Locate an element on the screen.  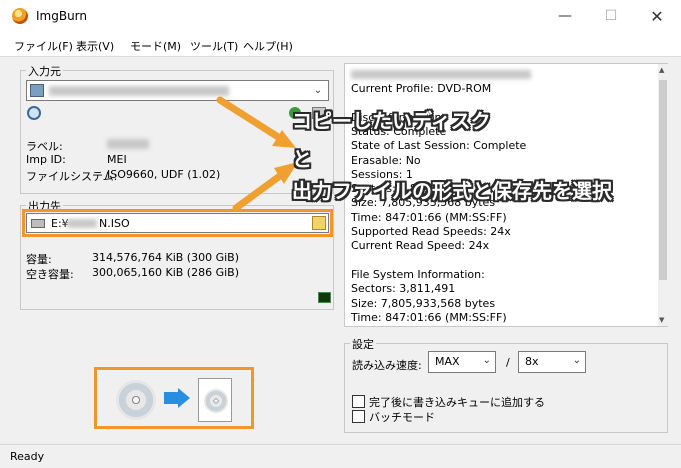
annotation-line-2: と is located at coordinates (302, 159).